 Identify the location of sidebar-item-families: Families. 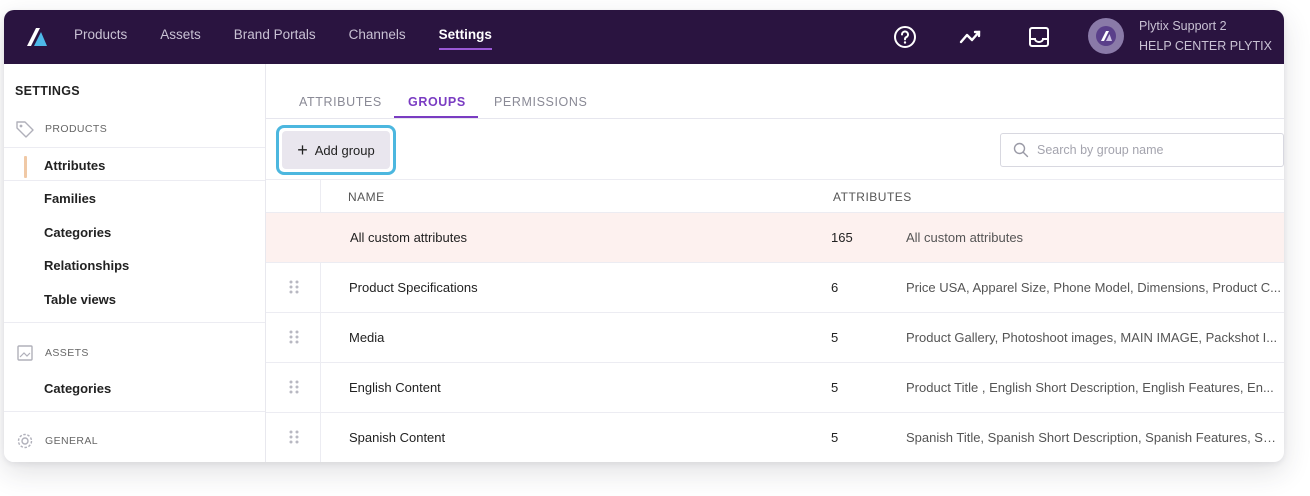
(70, 198).